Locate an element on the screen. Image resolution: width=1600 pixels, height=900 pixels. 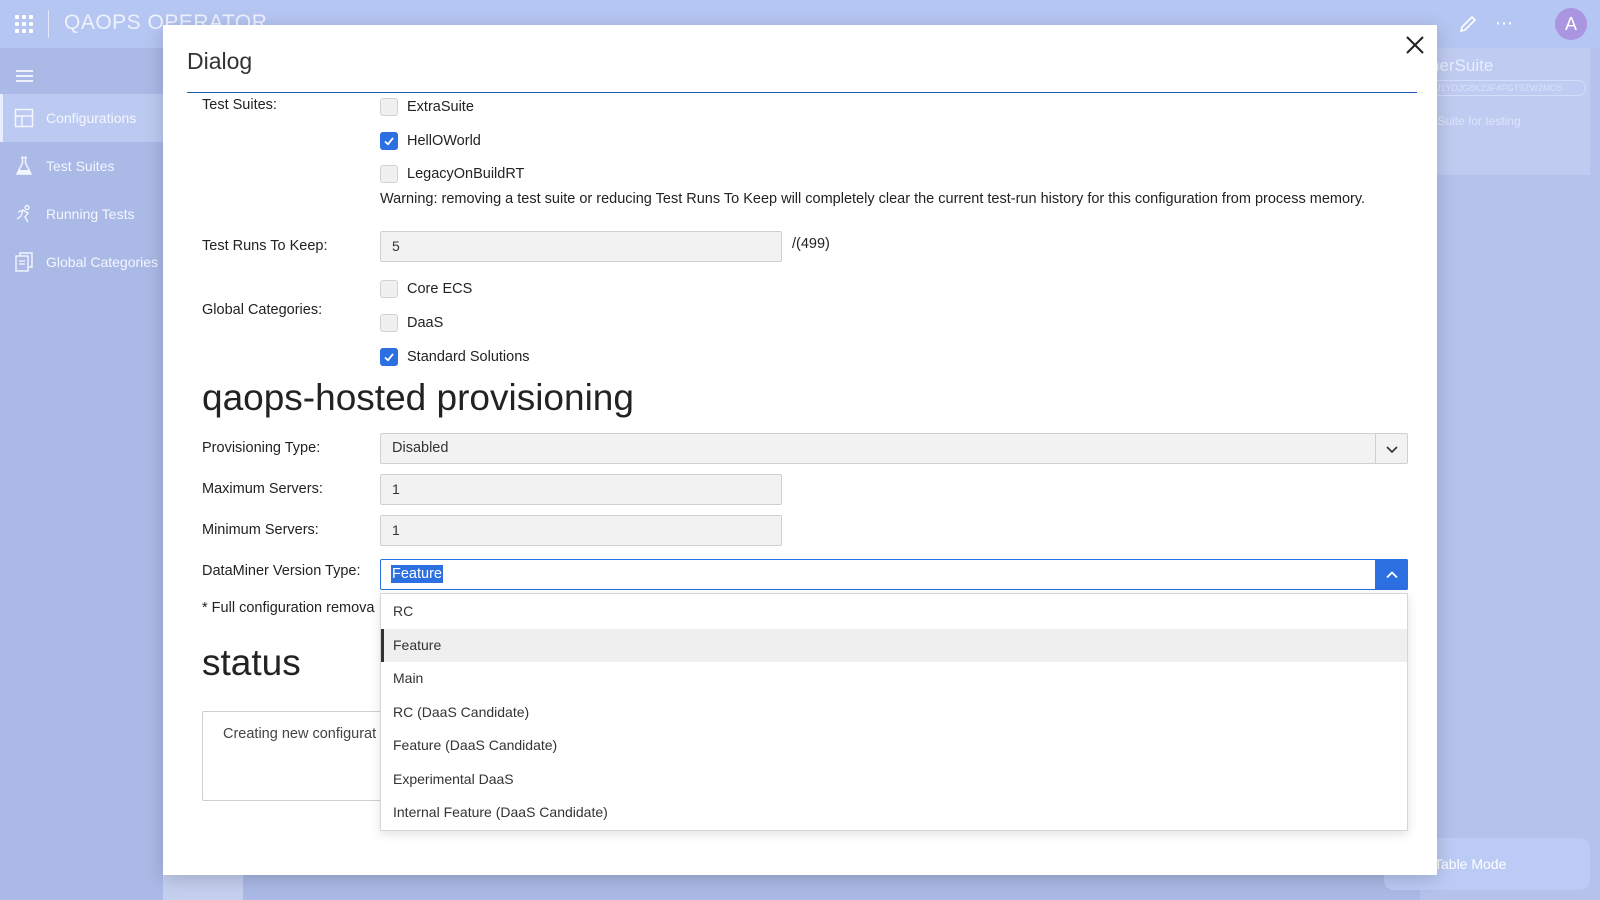
version-type-value: Feature is located at coordinates (417, 574).